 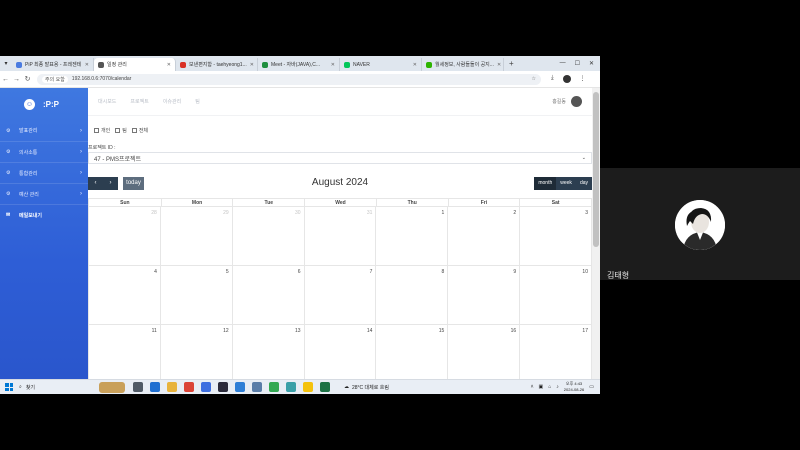 I want to click on topnav-link: 대시보드, so click(x=107, y=101).